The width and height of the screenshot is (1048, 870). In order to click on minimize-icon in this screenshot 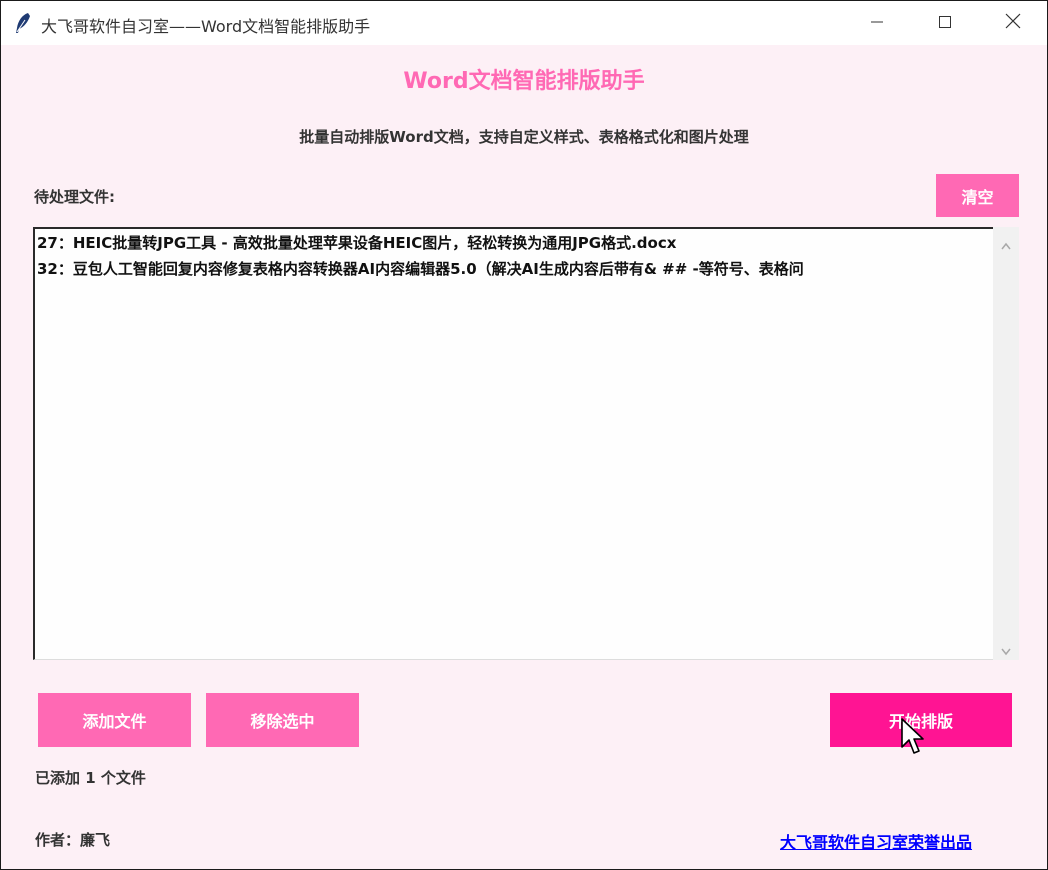, I will do `click(877, 23)`.